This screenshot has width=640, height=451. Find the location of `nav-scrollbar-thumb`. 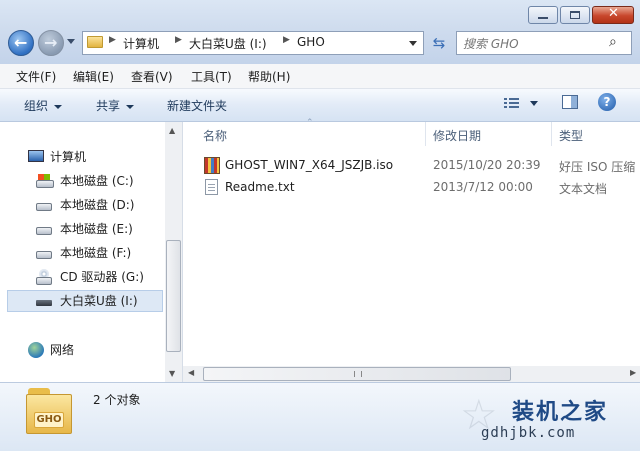

nav-scrollbar-thumb is located at coordinates (173, 296).